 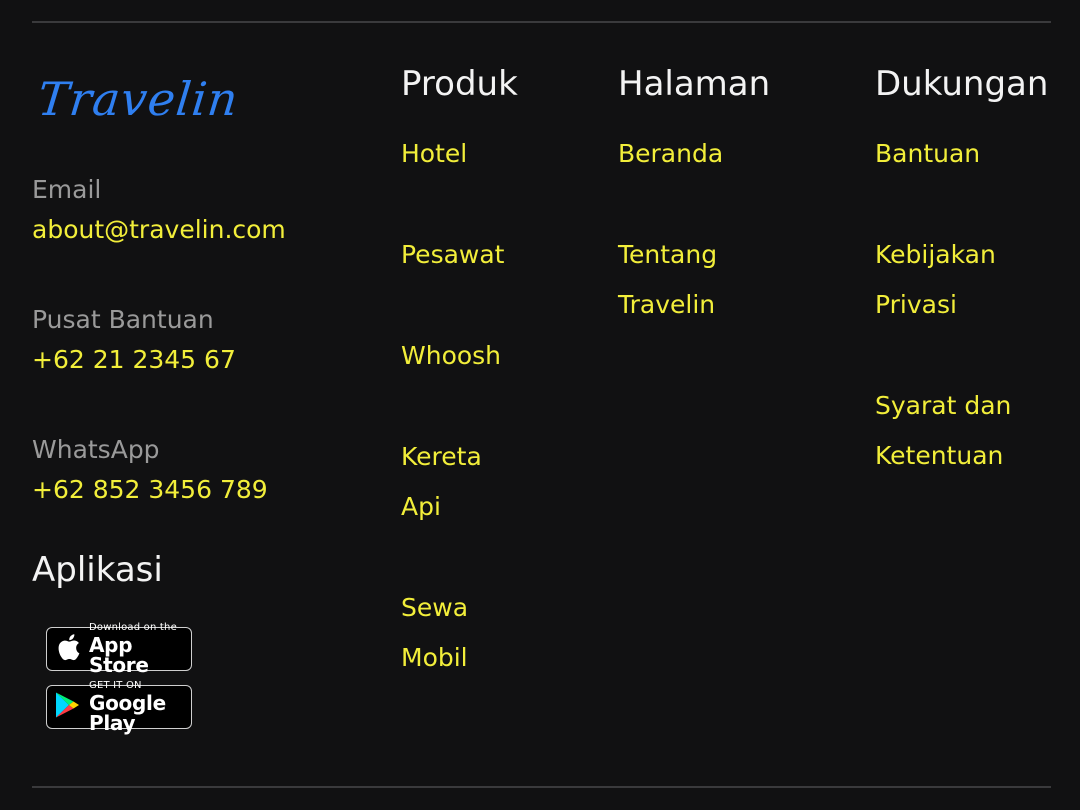 What do you see at coordinates (434, 154) in the screenshot?
I see `link-hotel: Hotel` at bounding box center [434, 154].